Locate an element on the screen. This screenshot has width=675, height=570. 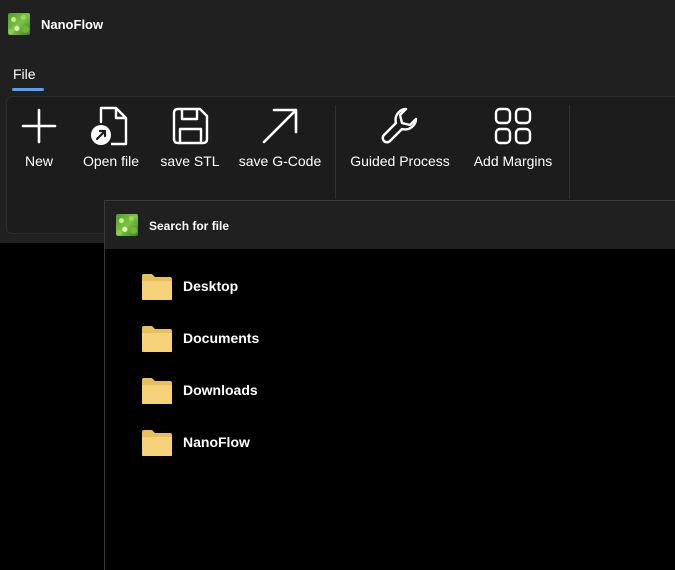
arrow-up-right-icon is located at coordinates (280, 126).